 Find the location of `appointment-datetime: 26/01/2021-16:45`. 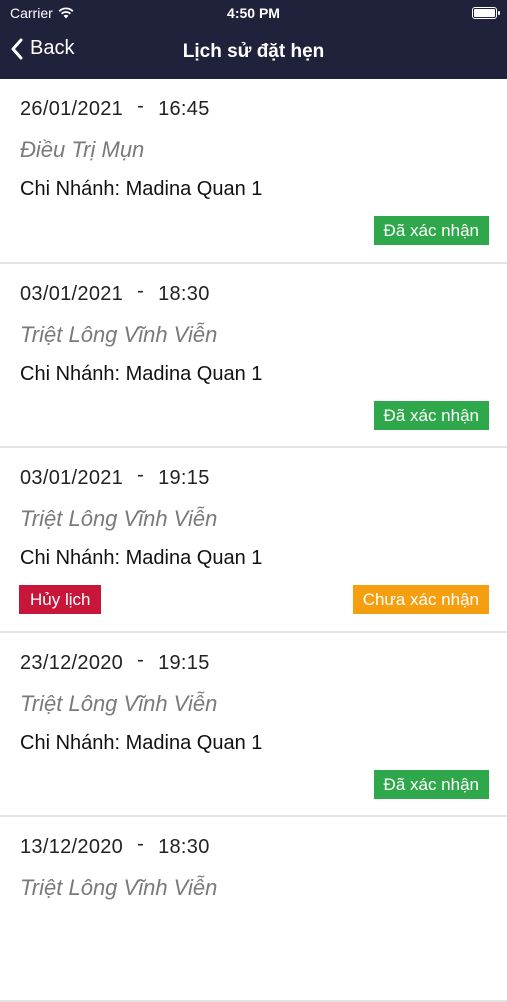

appointment-datetime: 26/01/2021-16:45 is located at coordinates (115, 108).